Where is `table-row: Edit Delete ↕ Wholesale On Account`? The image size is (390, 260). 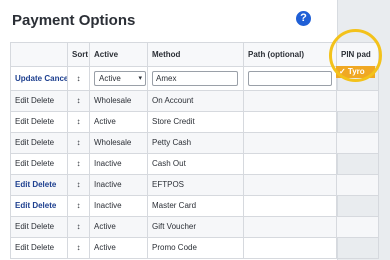 table-row: Edit Delete ↕ Wholesale On Account is located at coordinates (194, 101).